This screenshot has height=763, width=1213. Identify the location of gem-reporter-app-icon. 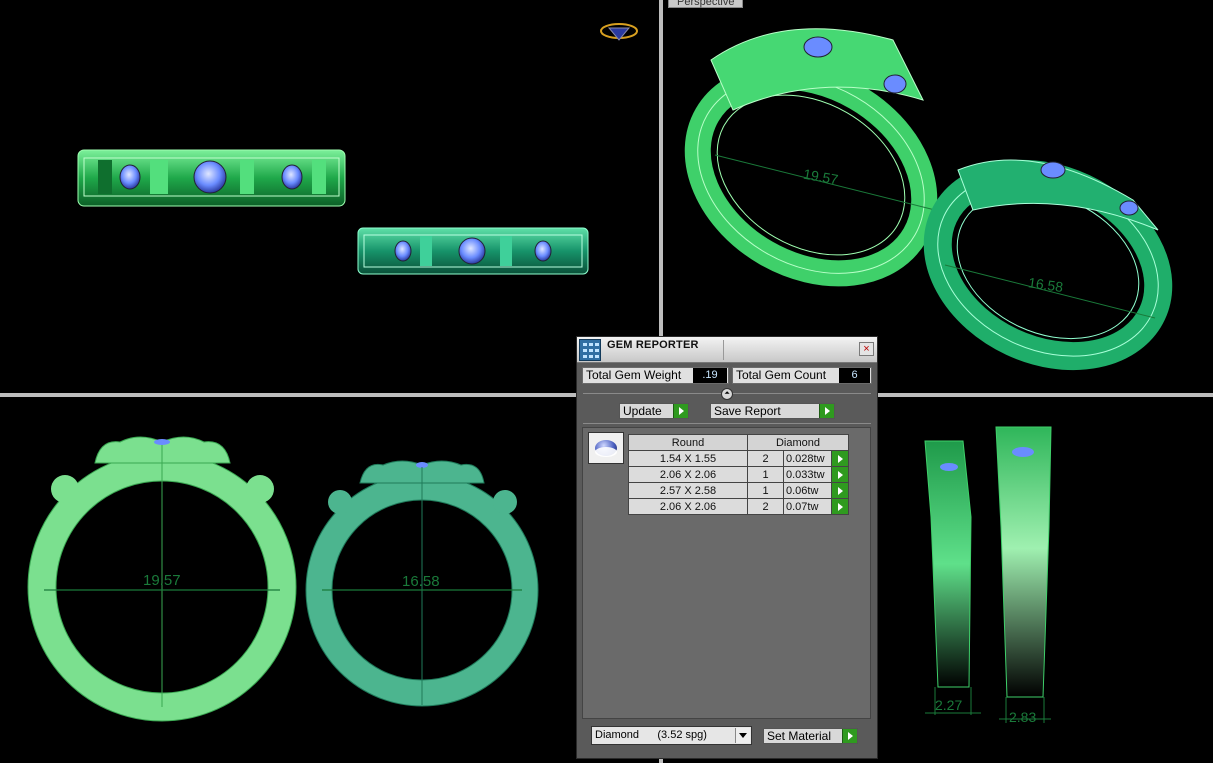
(590, 350).